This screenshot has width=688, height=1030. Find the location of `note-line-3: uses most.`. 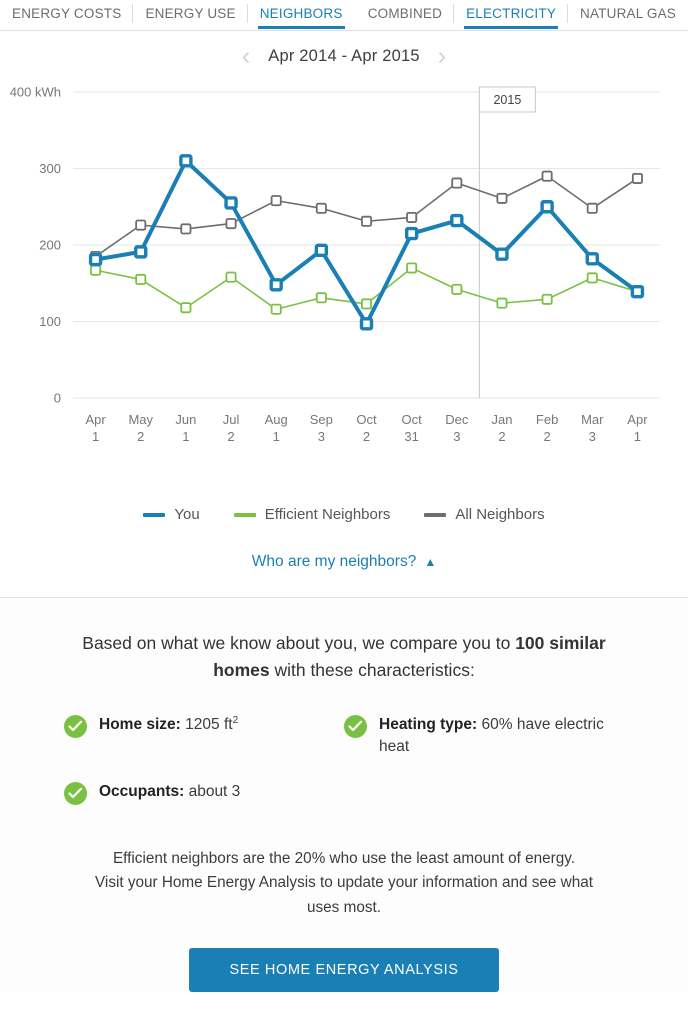

note-line-3: uses most. is located at coordinates (344, 907).